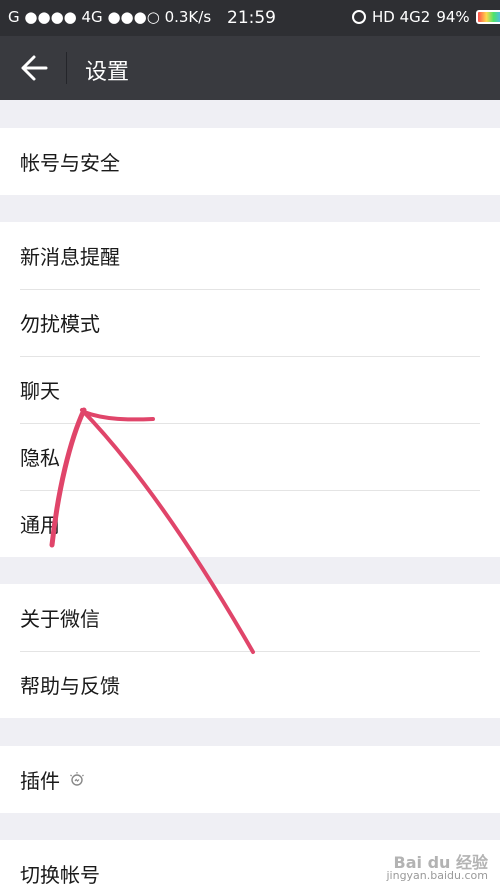 The width and height of the screenshot is (500, 890). I want to click on nav-divider, so click(66, 68).